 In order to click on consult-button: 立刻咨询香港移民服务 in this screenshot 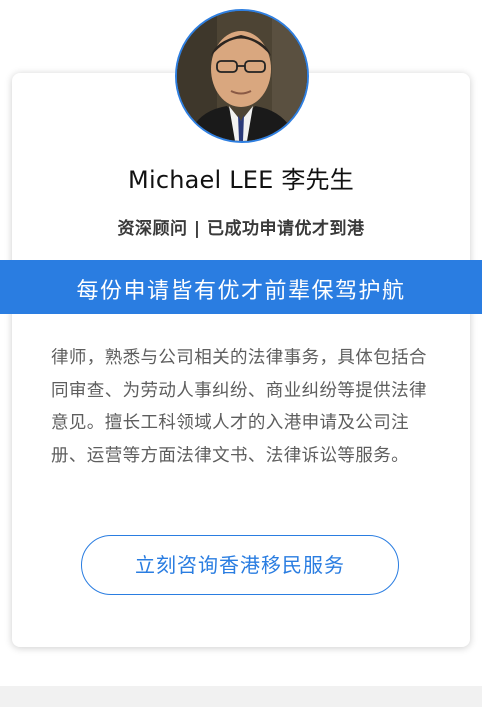, I will do `click(240, 565)`.